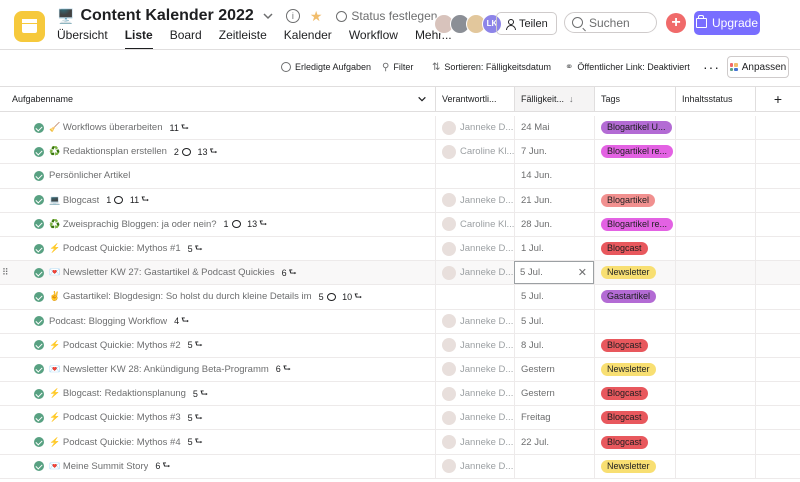 The width and height of the screenshot is (800, 482). I want to click on task-name: 💻 Blogcast, so click(74, 200).